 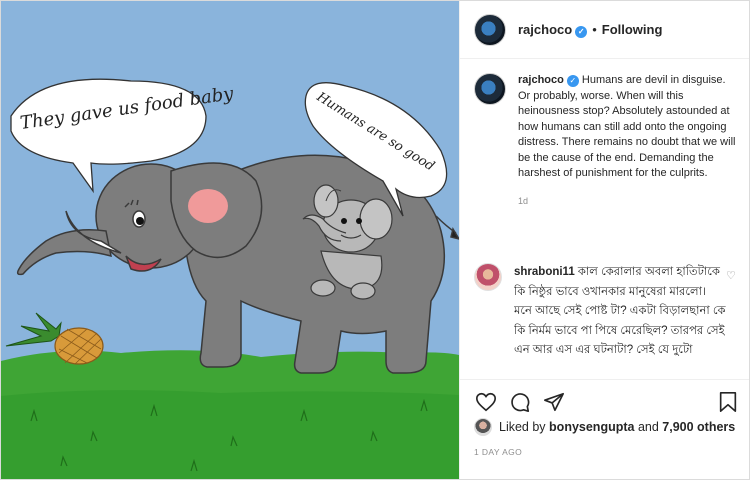 I want to click on post-timestamp: 1 DAY AGO, so click(x=498, y=452).